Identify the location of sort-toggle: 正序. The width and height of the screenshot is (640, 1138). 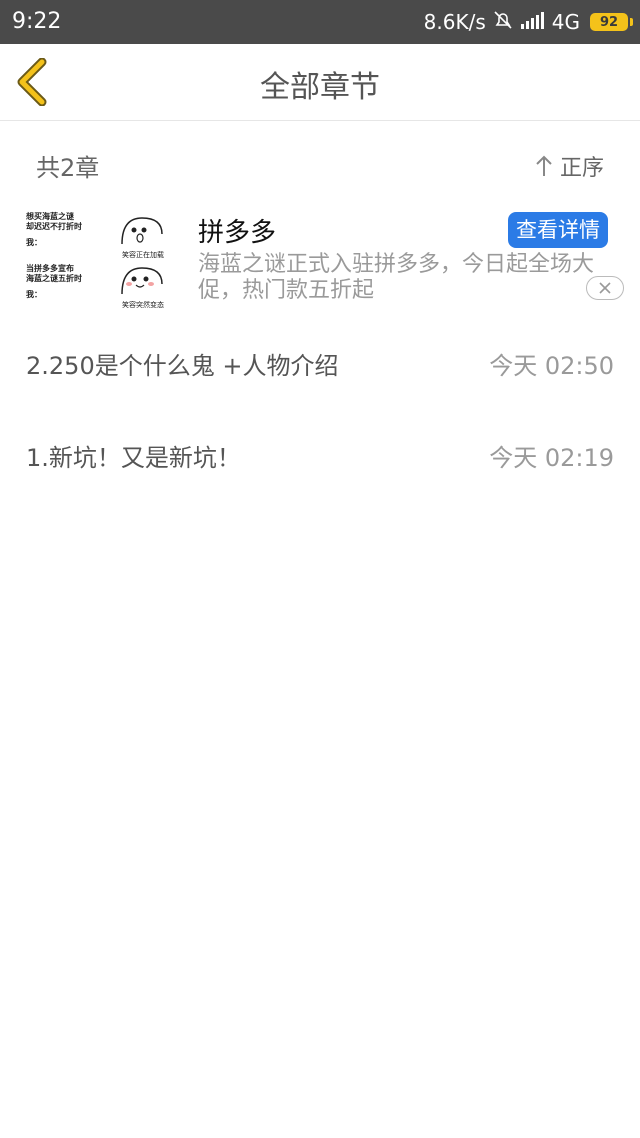
(569, 166).